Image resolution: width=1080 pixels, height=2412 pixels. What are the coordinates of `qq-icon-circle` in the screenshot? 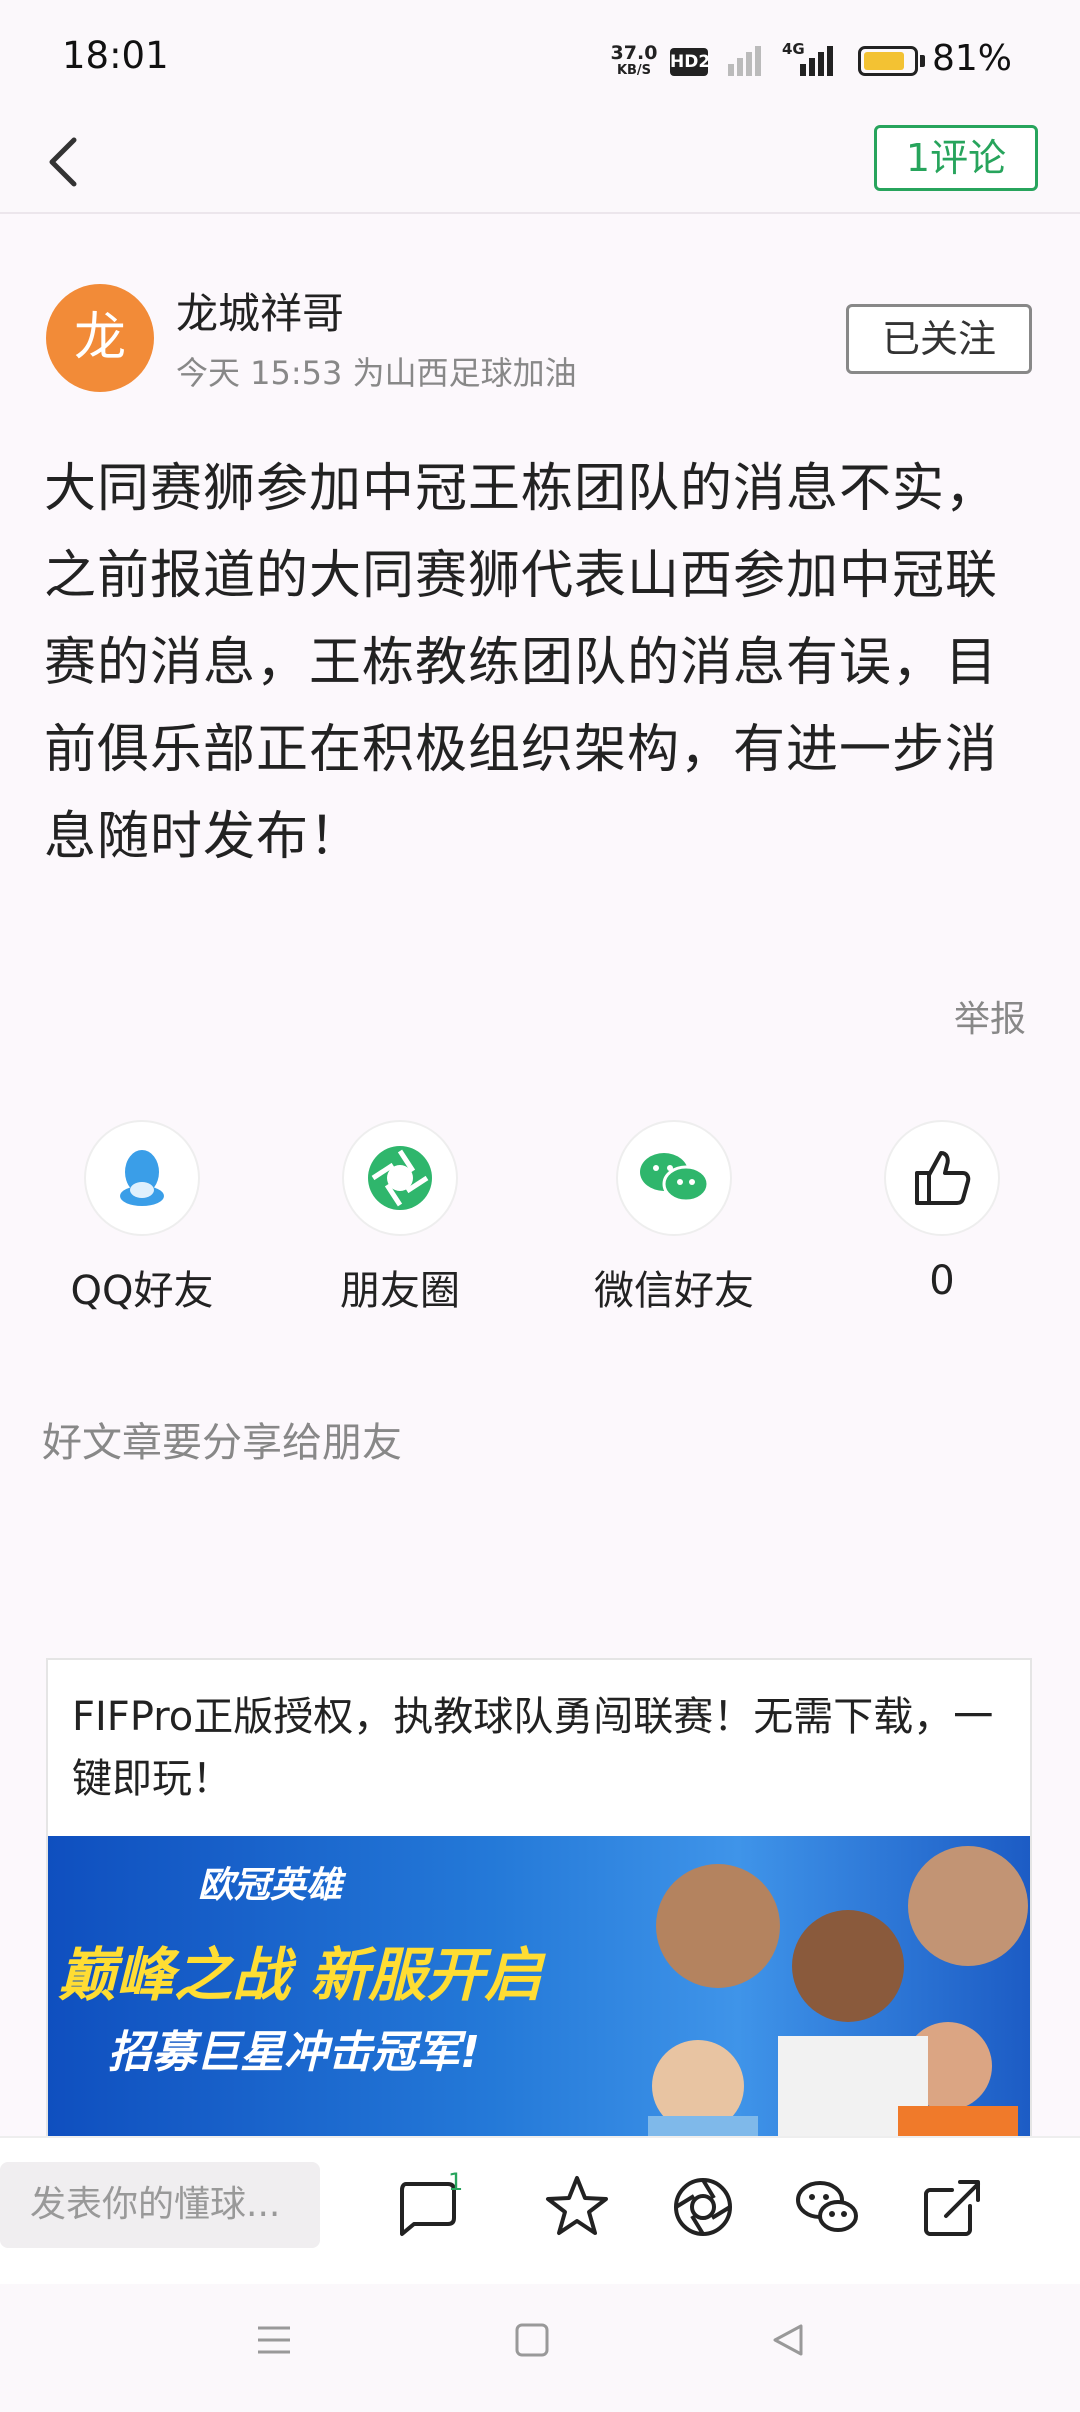 It's located at (142, 1178).